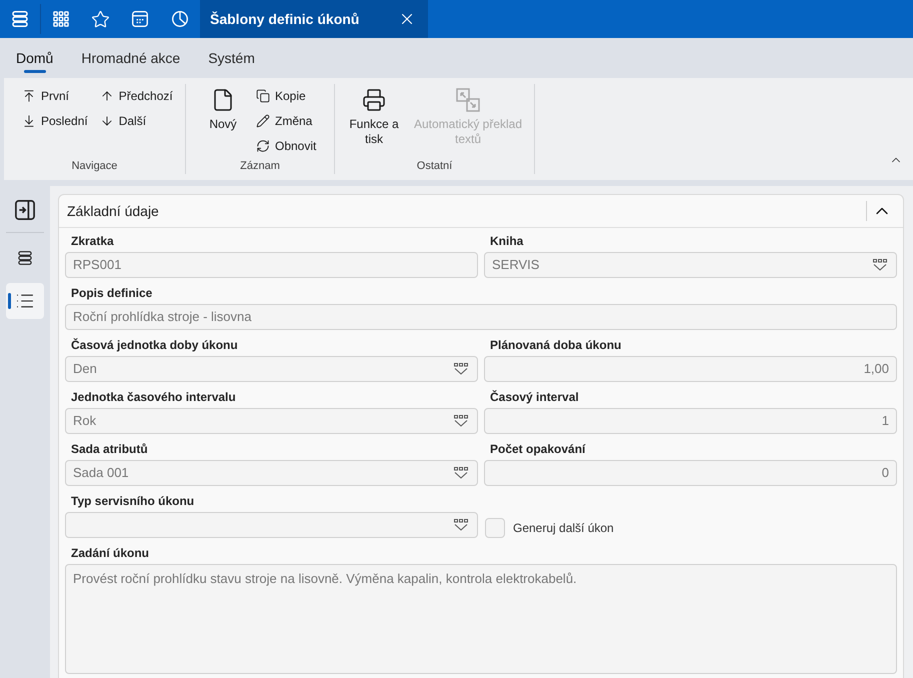 This screenshot has width=913, height=678. I want to click on field-label: Zadání úkonu, so click(110, 553).